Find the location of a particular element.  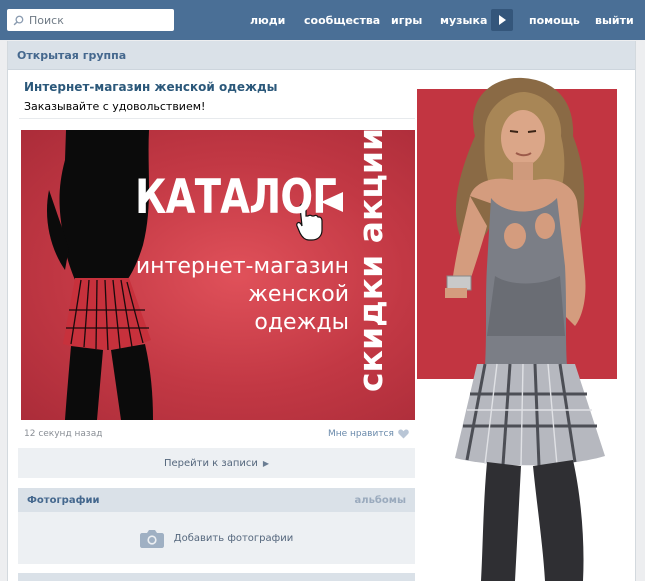

go-to-post-button: Перейти к записи ▶ is located at coordinates (216, 463).